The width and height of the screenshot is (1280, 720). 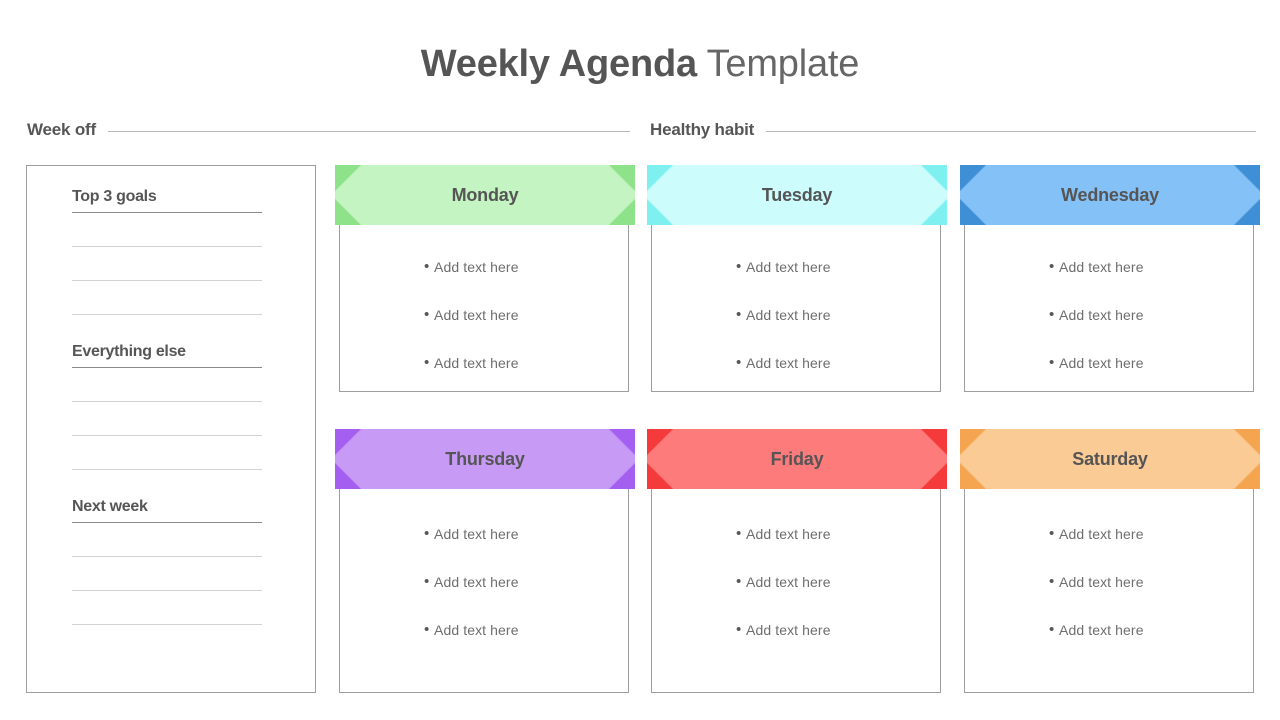 I want to click on section-header-week-off-label: Week off, so click(x=61, y=129).